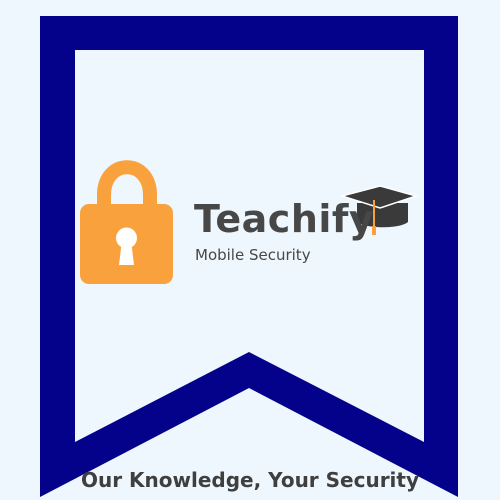 The image size is (500, 500). Describe the element at coordinates (250, 480) in the screenshot. I see `tagline: Our Knowledge, Your Security` at that location.